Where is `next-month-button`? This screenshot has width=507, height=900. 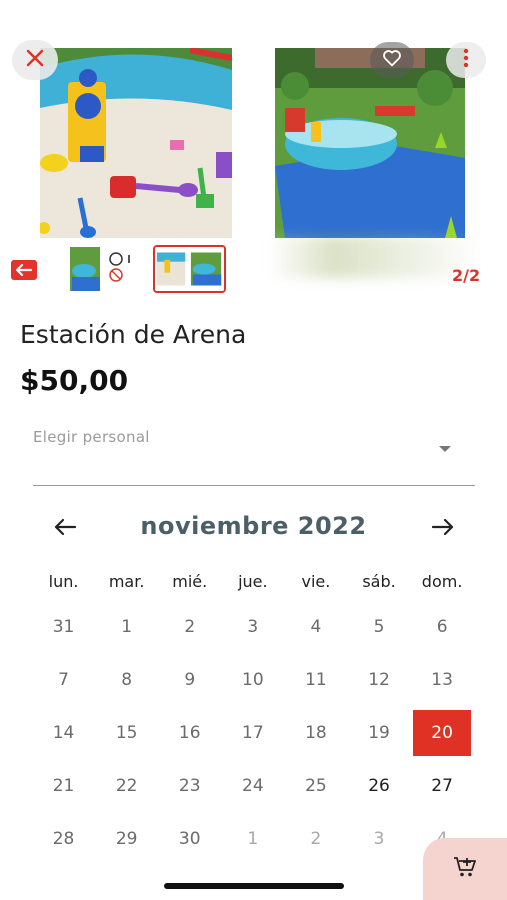
next-month-button is located at coordinates (443, 529).